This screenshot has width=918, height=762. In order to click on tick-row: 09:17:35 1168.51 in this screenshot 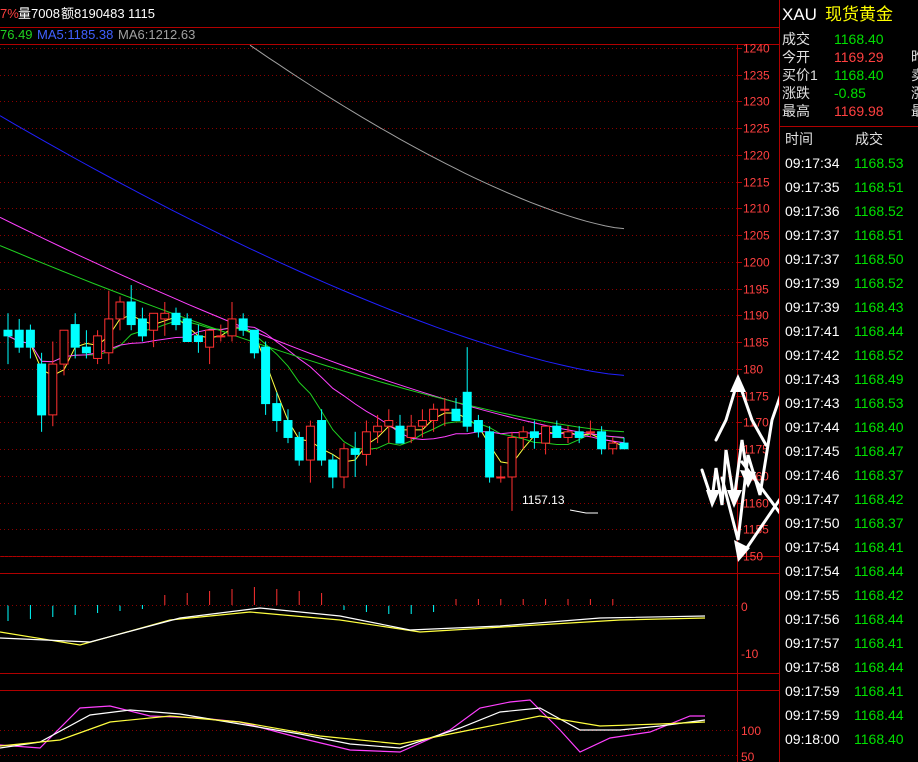, I will do `click(849, 187)`.